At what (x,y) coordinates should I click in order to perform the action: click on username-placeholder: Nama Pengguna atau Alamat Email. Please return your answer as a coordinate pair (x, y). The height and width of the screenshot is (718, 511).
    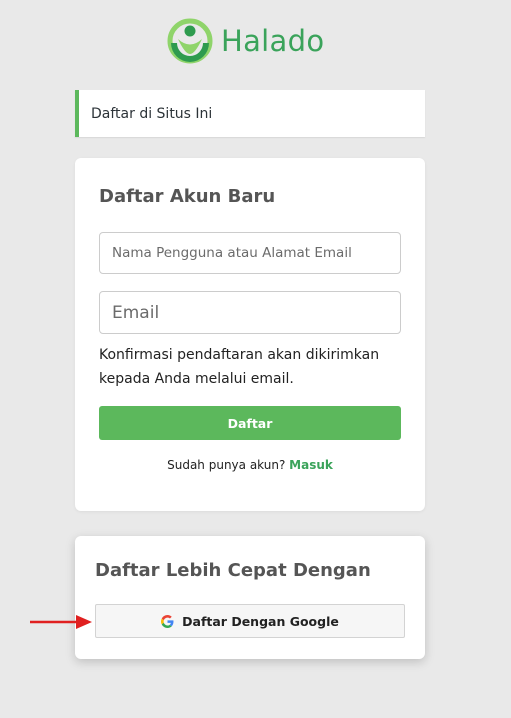
    Looking at the image, I should click on (232, 253).